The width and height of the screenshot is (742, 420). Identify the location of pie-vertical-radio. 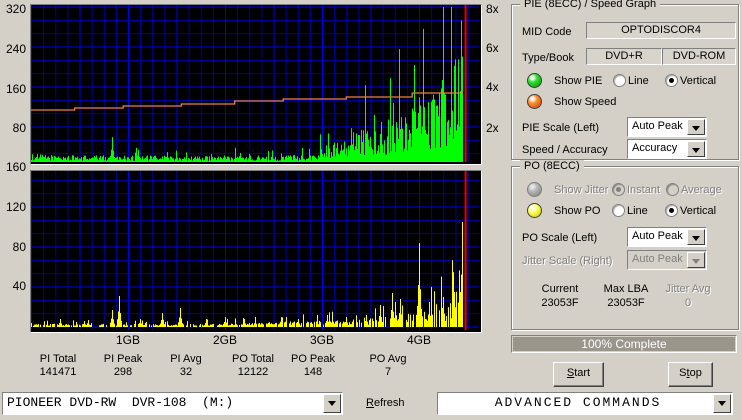
(671, 80).